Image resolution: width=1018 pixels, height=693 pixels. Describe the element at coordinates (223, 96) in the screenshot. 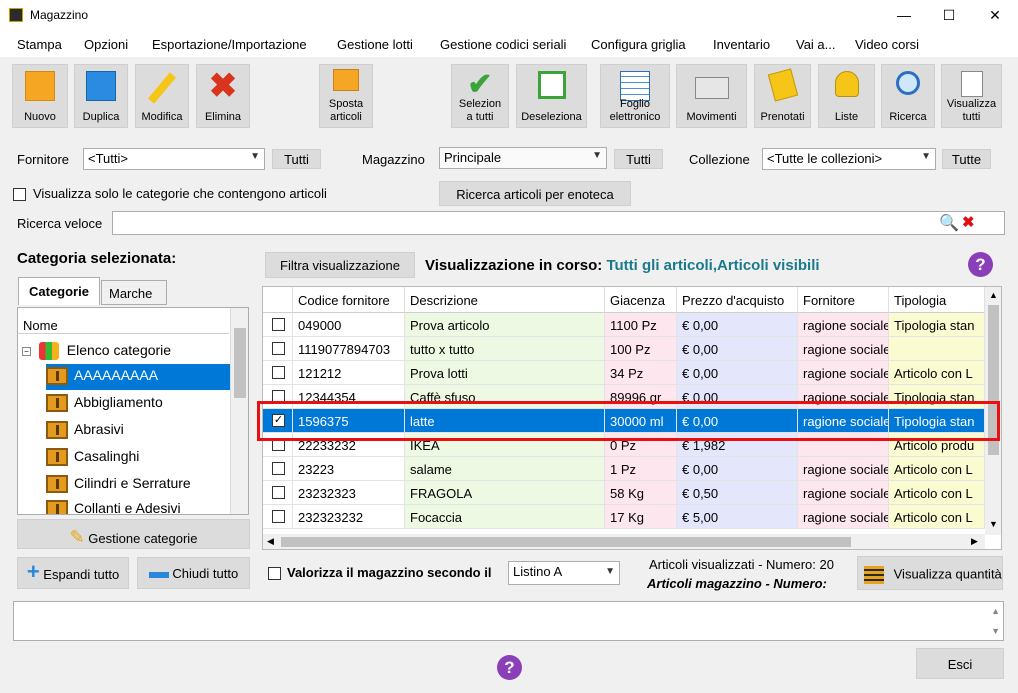

I see `elimina-button: ✖ Elimina` at that location.